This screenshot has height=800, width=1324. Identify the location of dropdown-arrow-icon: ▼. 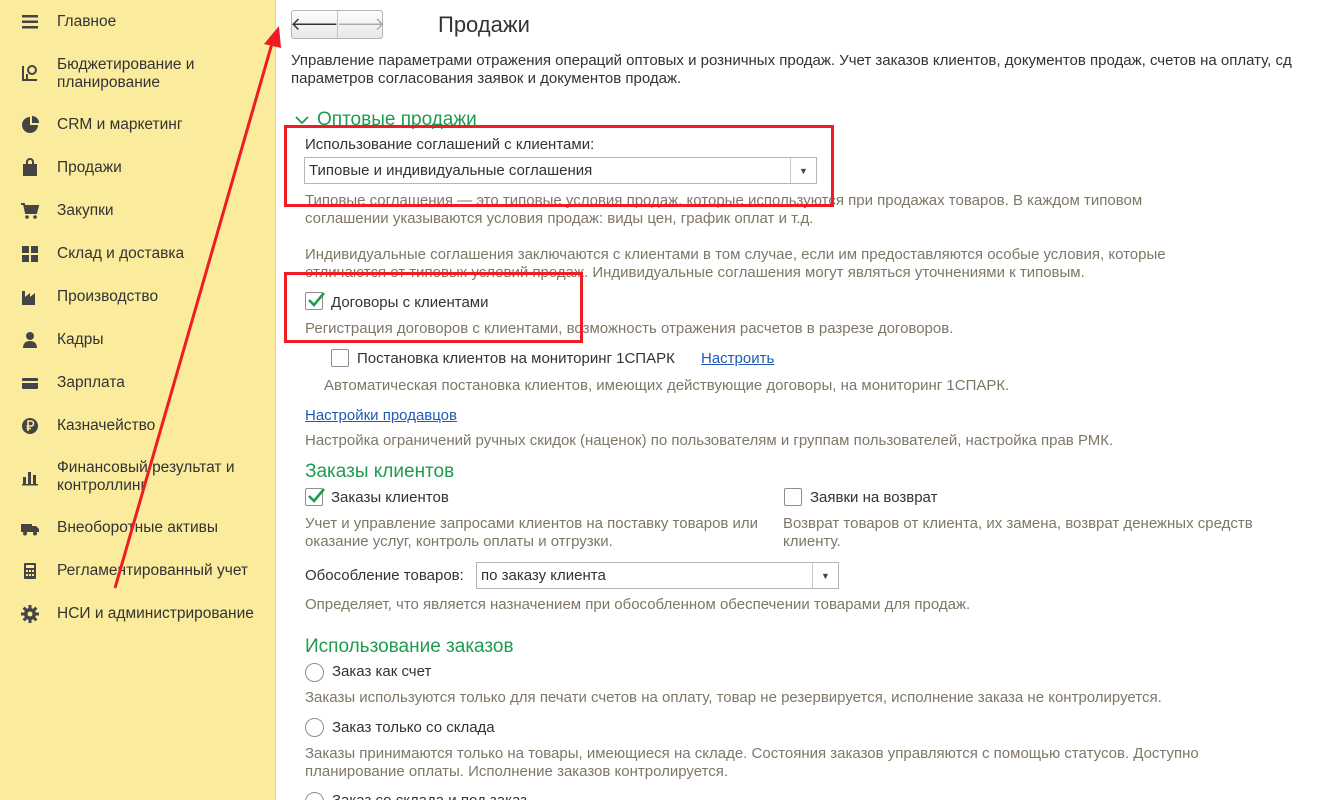
(825, 575).